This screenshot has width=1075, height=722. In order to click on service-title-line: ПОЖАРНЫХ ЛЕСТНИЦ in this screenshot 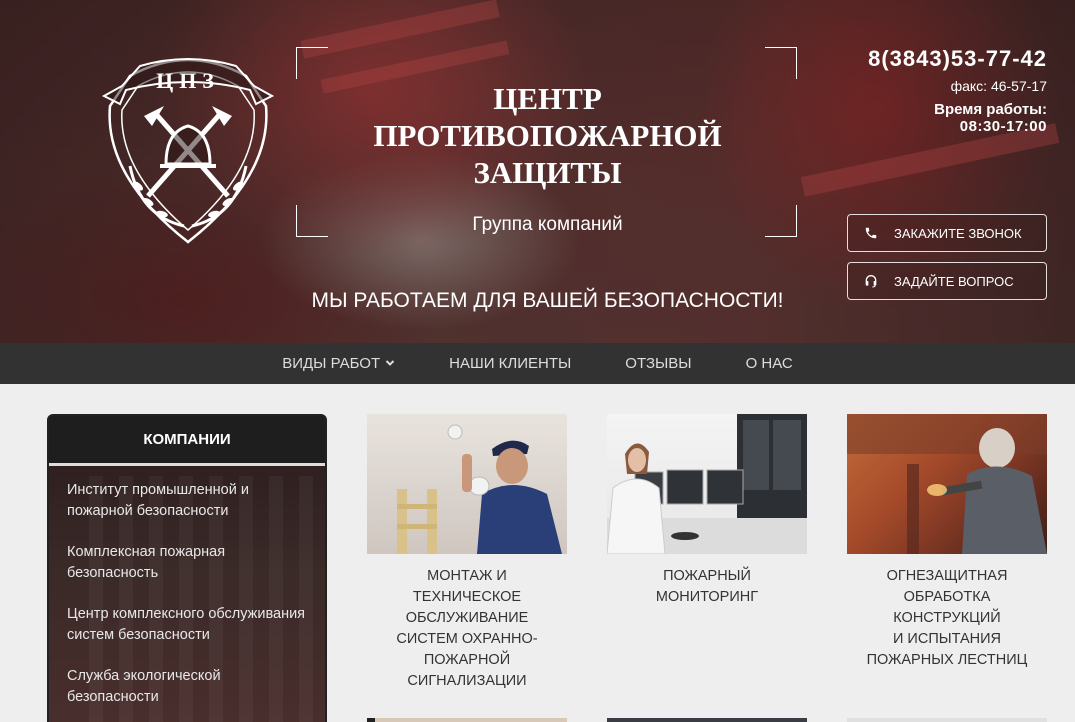, I will do `click(947, 660)`.